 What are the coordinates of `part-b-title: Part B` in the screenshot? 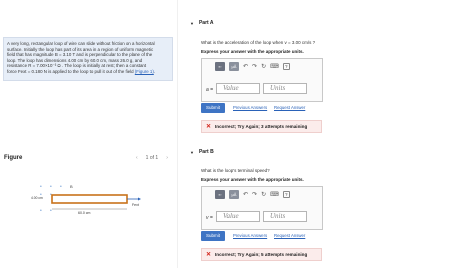 It's located at (206, 152).